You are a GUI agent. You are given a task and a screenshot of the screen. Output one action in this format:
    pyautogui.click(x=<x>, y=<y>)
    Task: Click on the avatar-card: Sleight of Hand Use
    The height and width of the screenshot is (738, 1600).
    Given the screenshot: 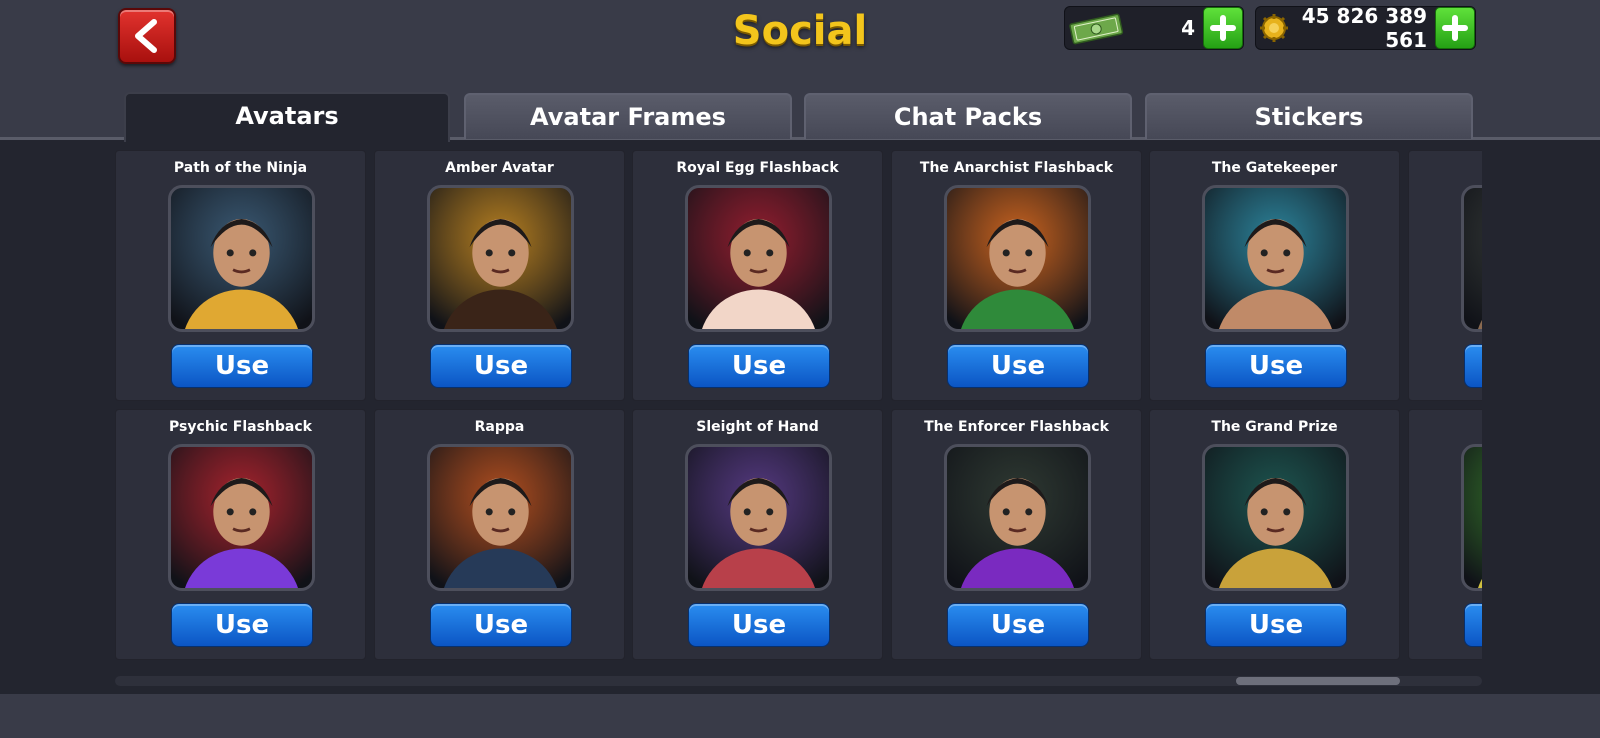 What is the action you would take?
    pyautogui.click(x=757, y=534)
    